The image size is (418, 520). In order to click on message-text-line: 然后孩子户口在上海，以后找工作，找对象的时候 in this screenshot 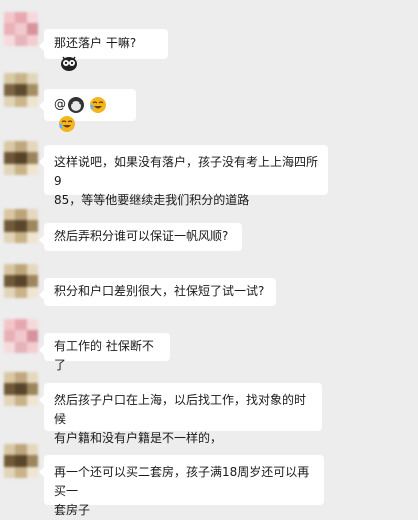, I will do `click(180, 409)`.